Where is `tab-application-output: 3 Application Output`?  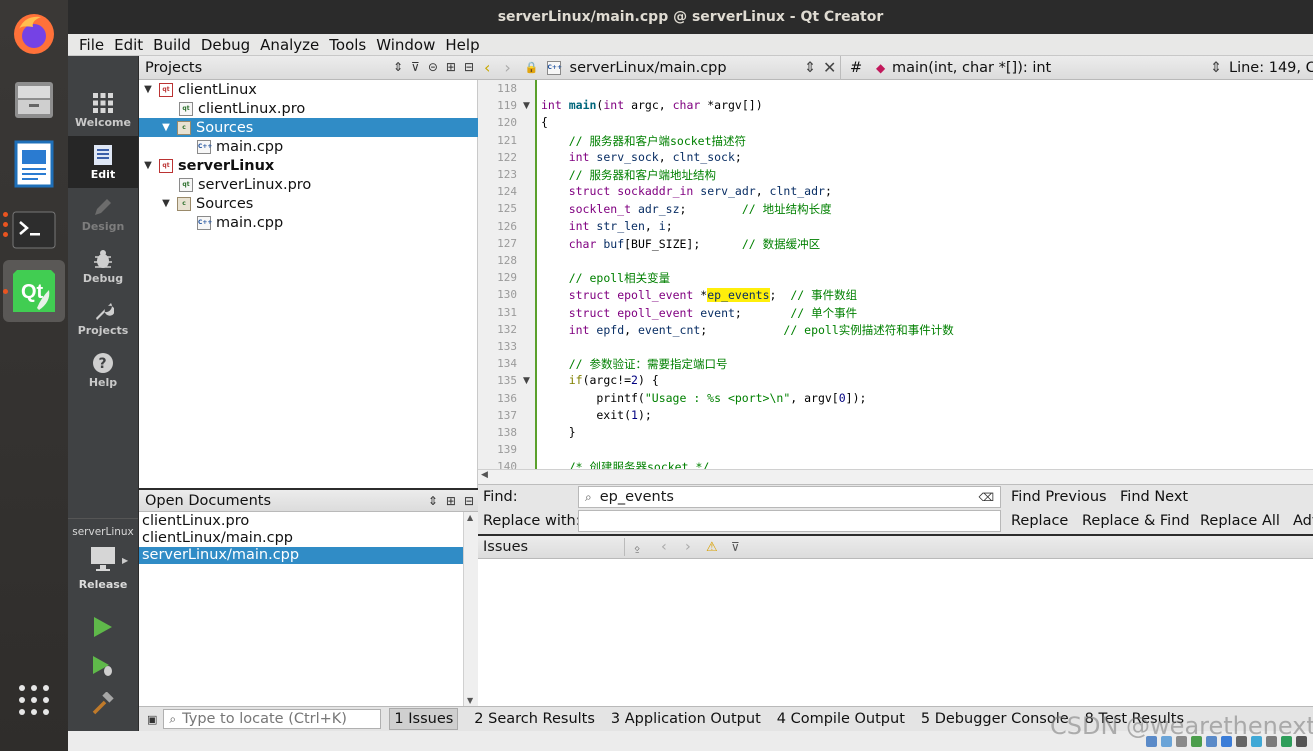
tab-application-output: 3 Application Output is located at coordinates (686, 719).